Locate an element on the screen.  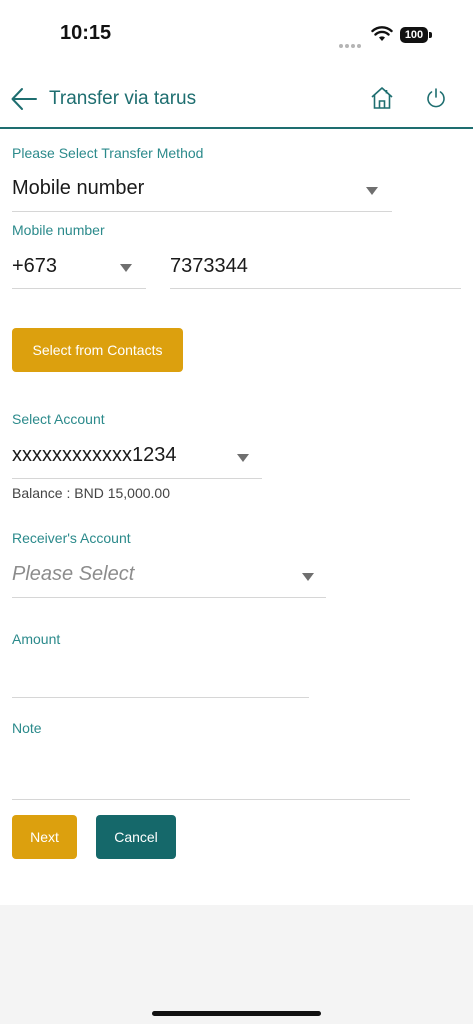
account-value: xxxxxxxxxxxx1234 is located at coordinates (94, 455).